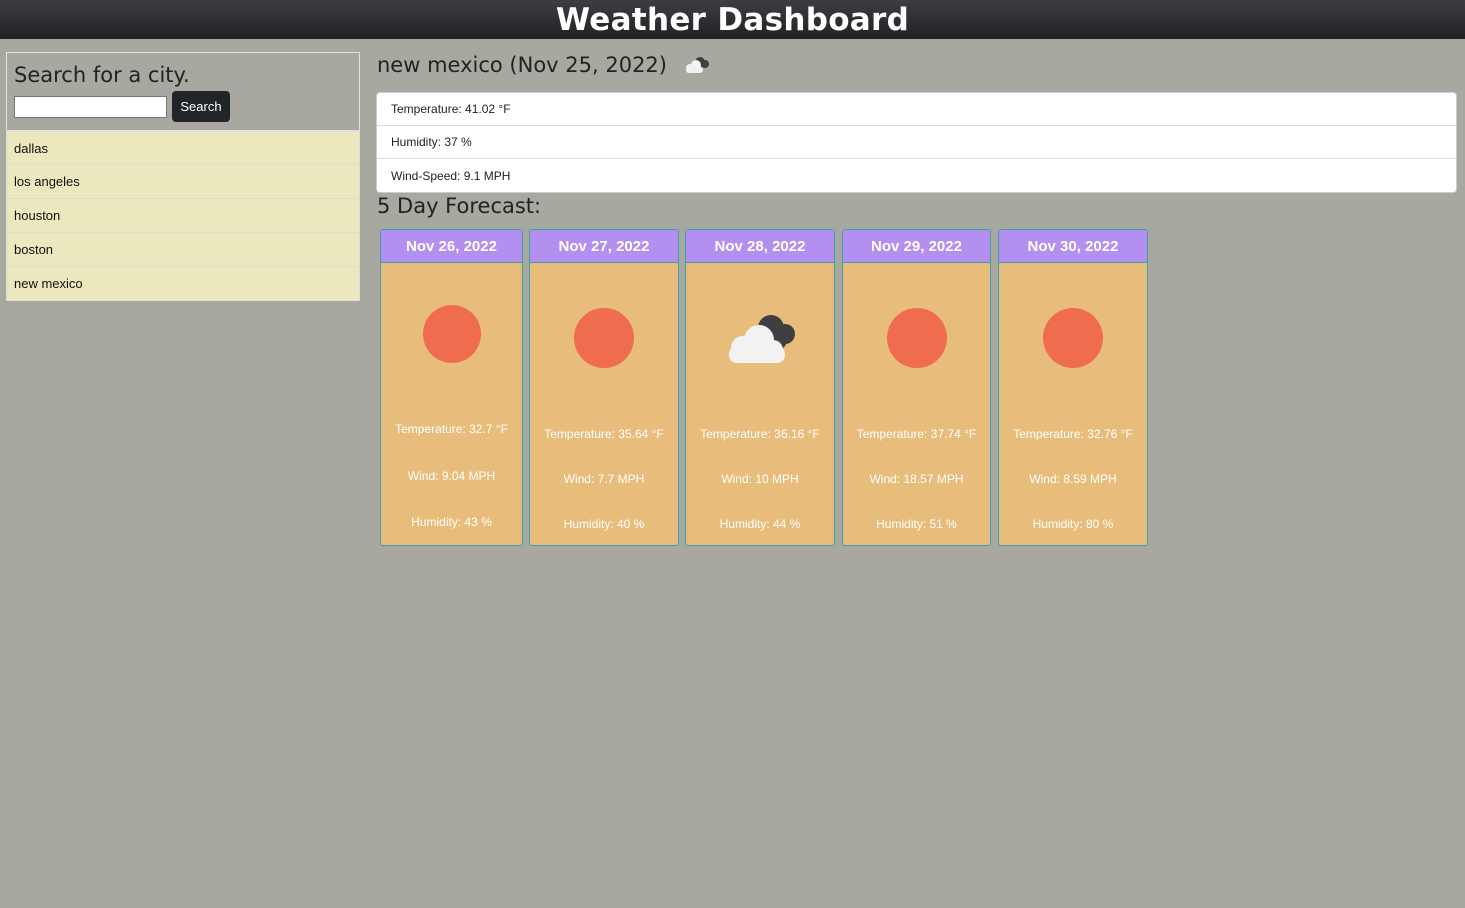 The image size is (1465, 908). What do you see at coordinates (451, 429) in the screenshot?
I see `forecast-temperature: Temperature: 32.7 °F` at bounding box center [451, 429].